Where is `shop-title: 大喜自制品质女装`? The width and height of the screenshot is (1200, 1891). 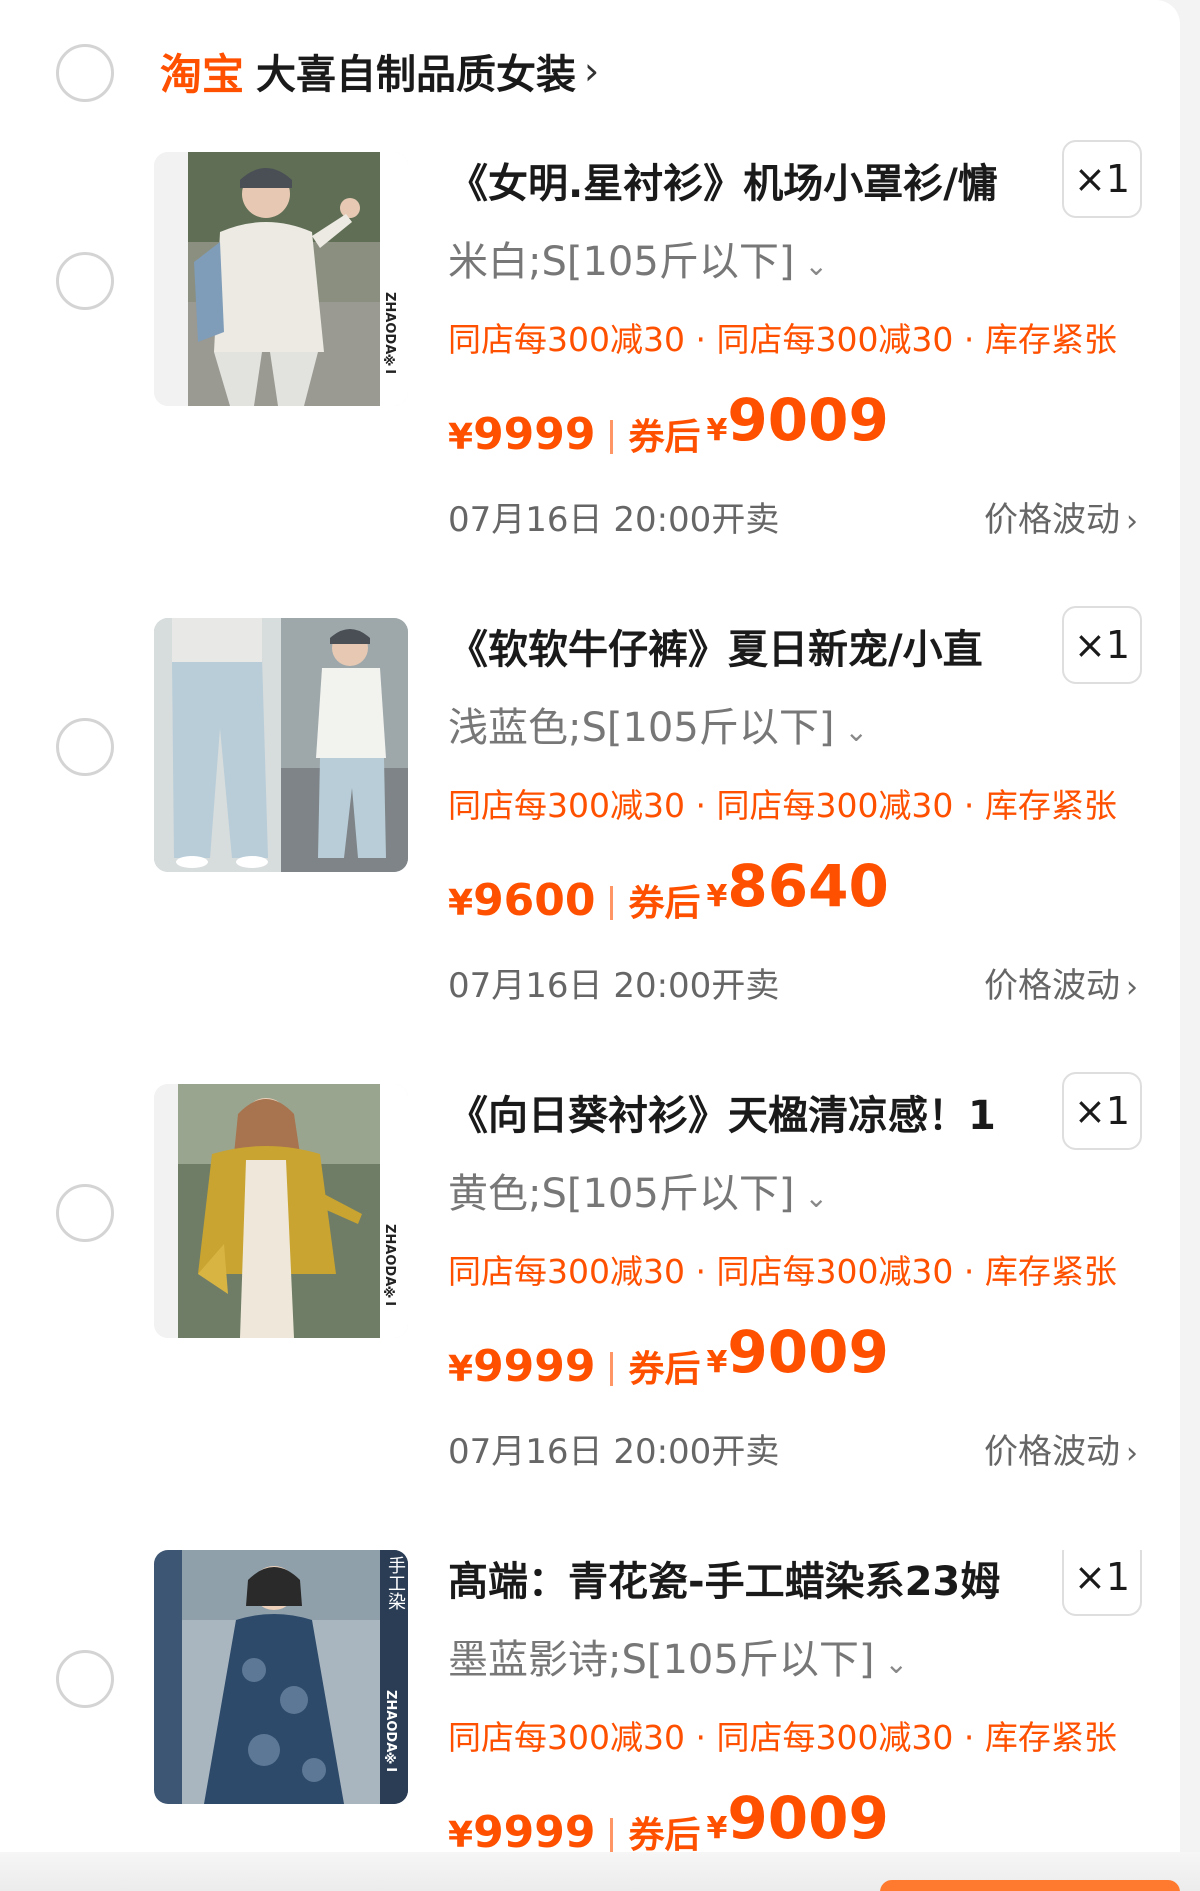 shop-title: 大喜自制品质女装 is located at coordinates (416, 75).